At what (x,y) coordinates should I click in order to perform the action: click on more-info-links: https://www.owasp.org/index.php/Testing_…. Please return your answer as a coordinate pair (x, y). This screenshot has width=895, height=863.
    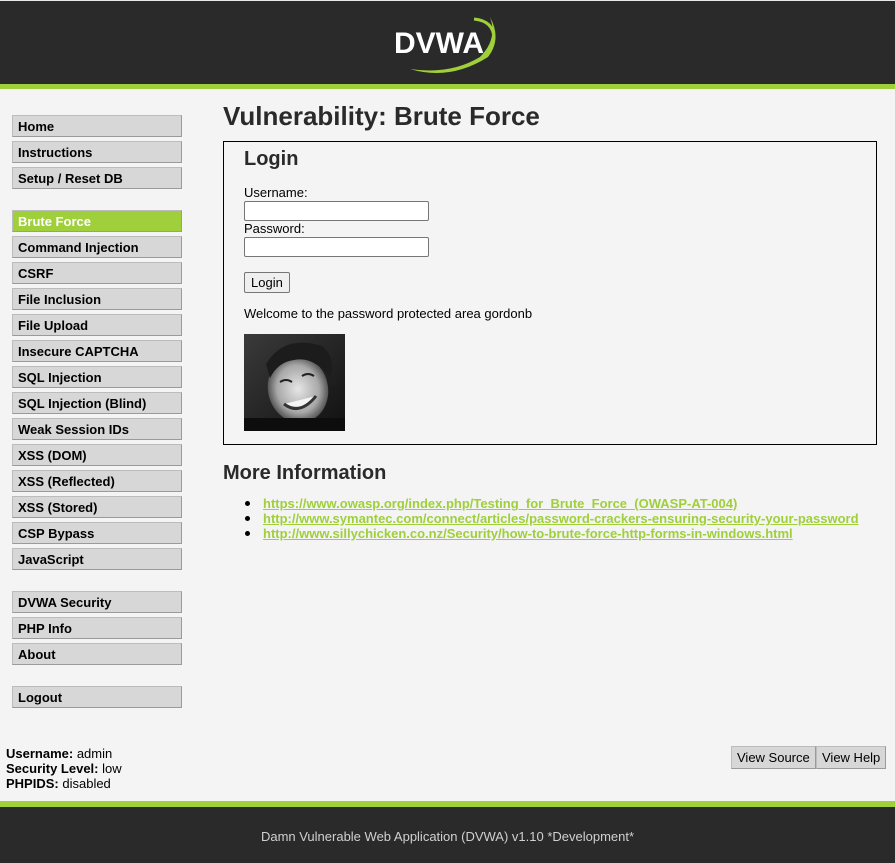
    Looking at the image, I should click on (550, 518).